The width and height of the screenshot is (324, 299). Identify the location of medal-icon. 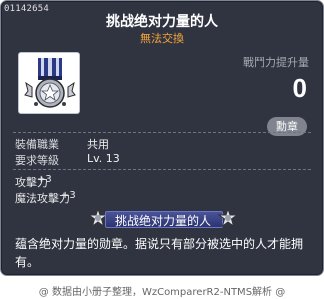
(50, 83).